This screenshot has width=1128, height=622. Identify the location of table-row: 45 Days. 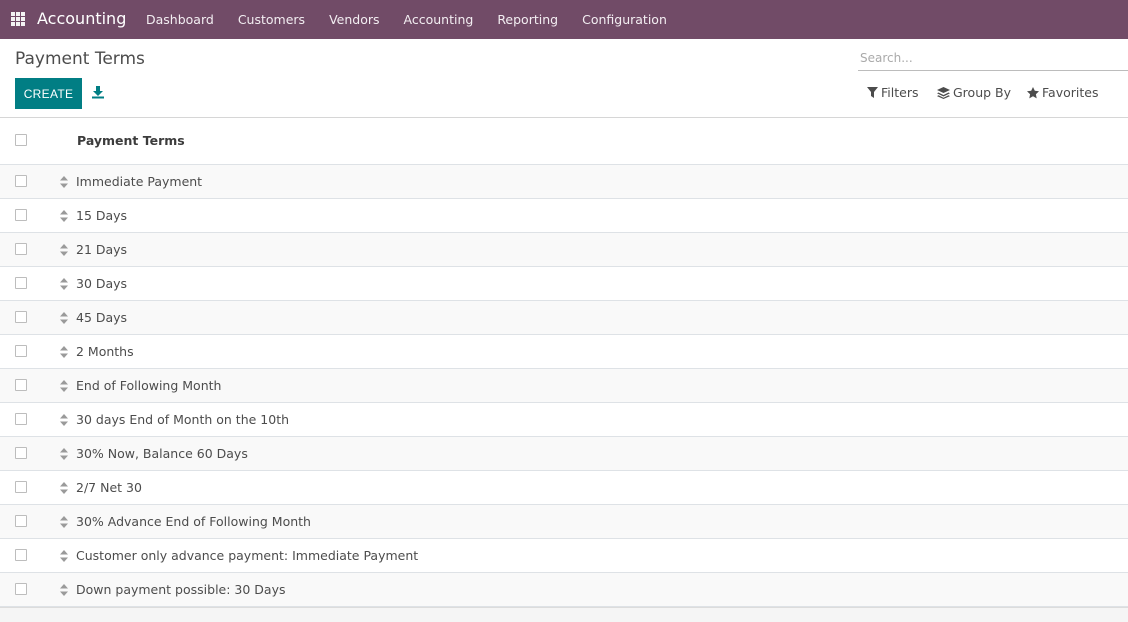
(564, 318).